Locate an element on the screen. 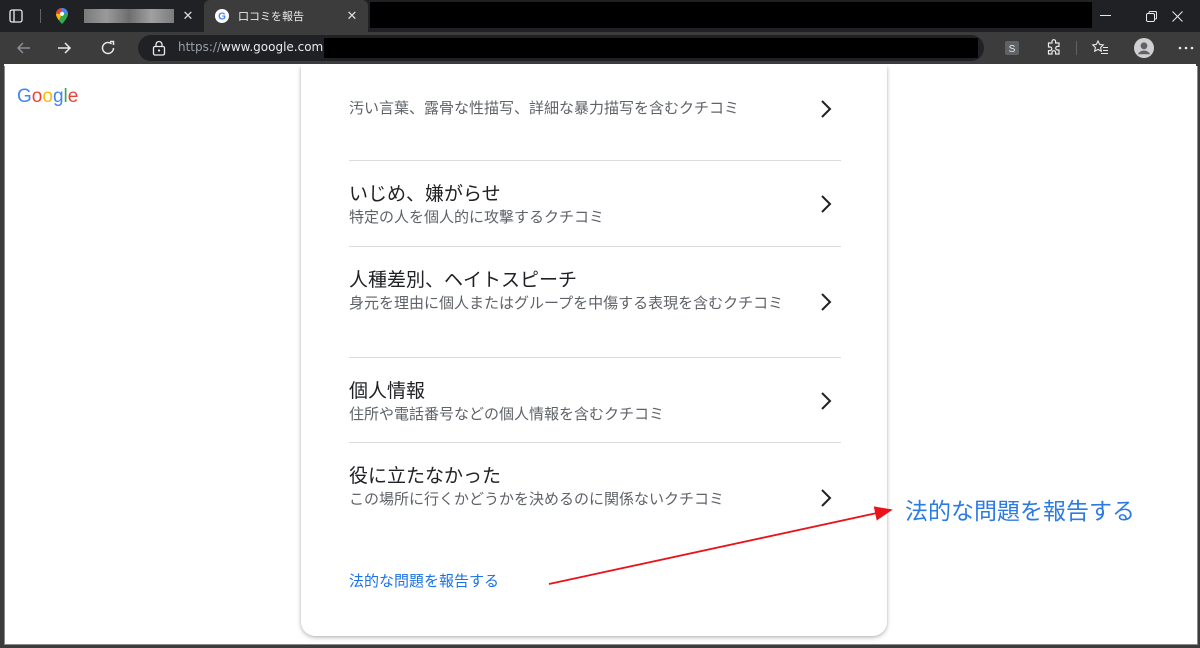 The image size is (1200, 648). tab-bar: ✕ G 口コミを報告 ✕ is located at coordinates (600, 16).